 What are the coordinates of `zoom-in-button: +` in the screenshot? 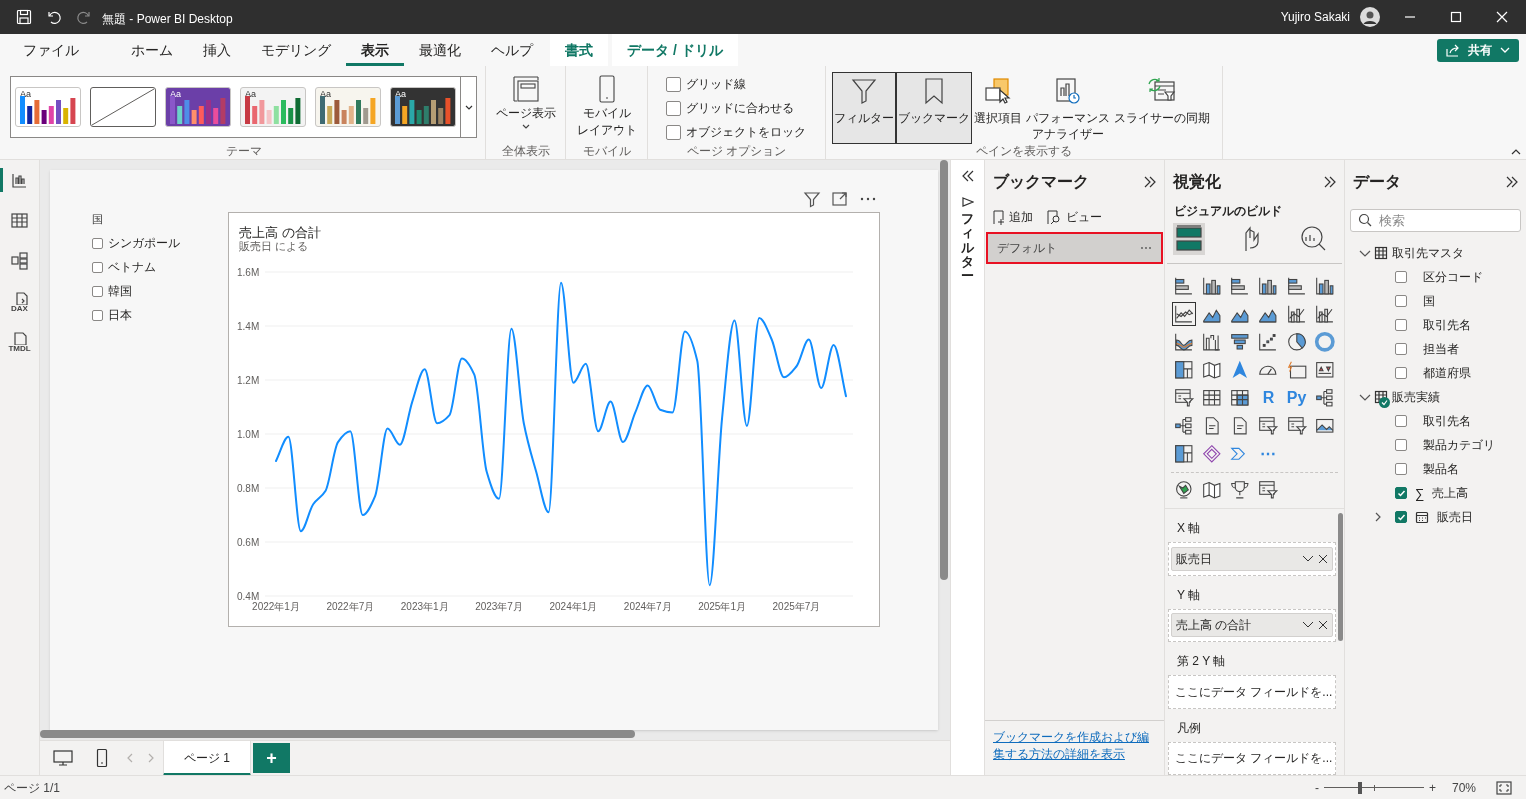 It's located at (1432, 787).